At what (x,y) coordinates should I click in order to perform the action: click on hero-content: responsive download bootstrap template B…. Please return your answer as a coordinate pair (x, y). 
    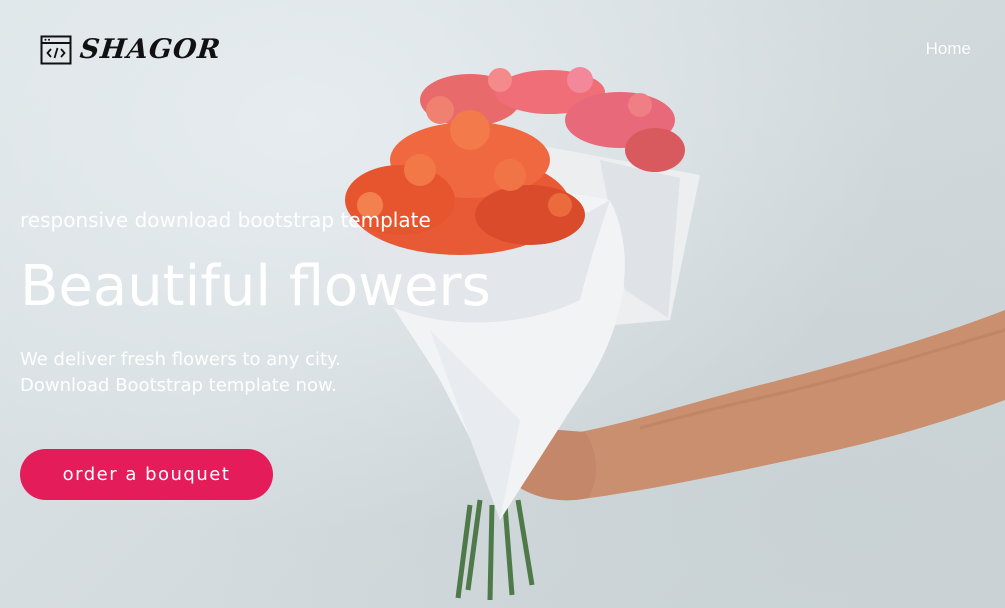
    Looking at the image, I should click on (255, 302).